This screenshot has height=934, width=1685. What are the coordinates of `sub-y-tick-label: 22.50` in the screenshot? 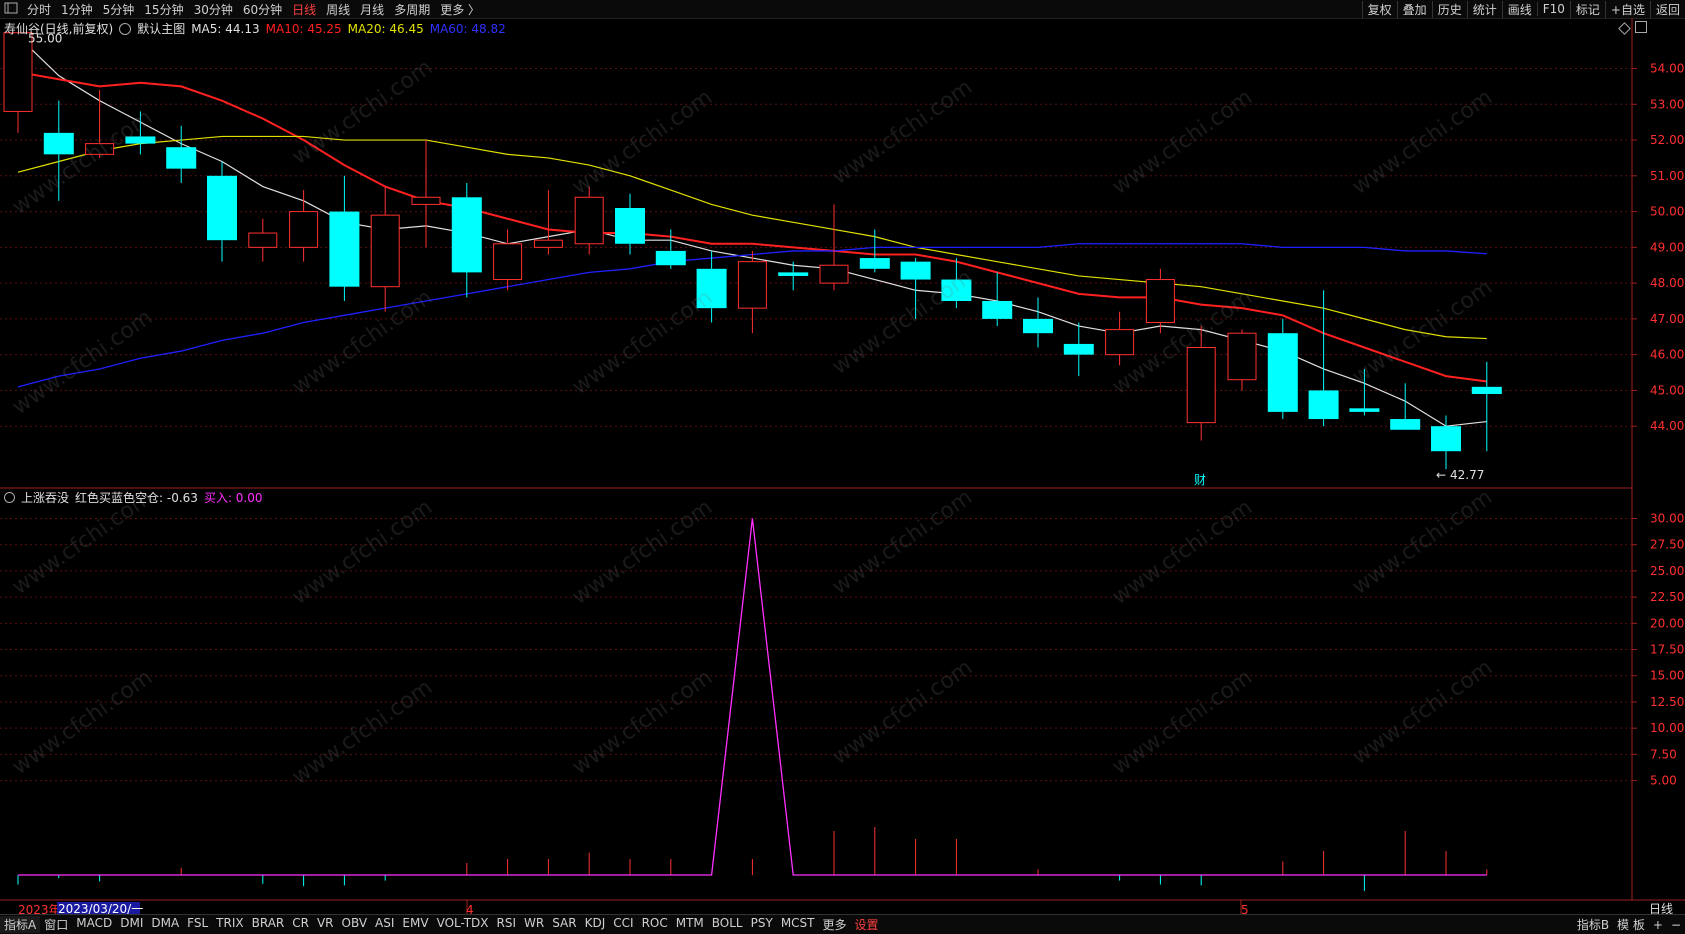 It's located at (1667, 597).